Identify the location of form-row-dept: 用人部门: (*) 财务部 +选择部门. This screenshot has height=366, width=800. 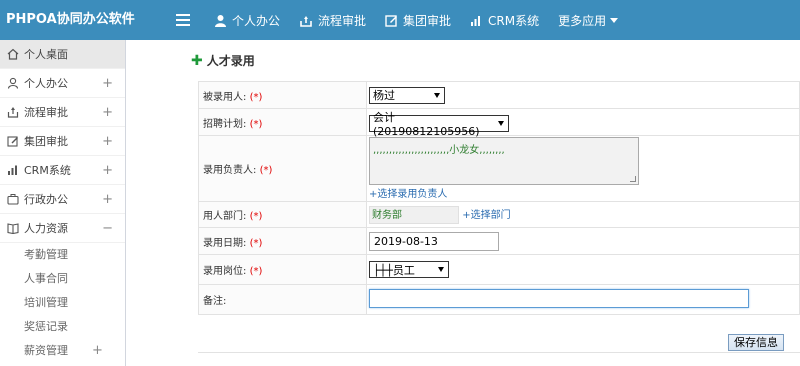
(499, 214).